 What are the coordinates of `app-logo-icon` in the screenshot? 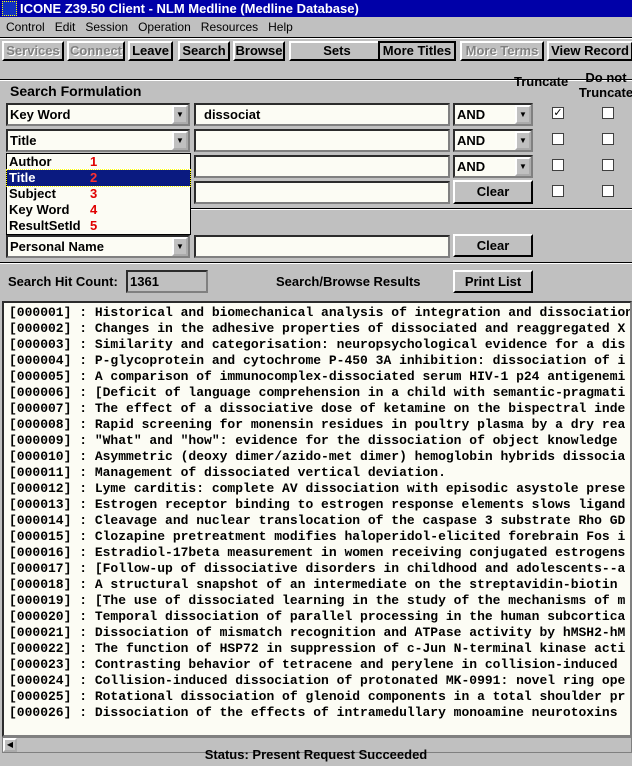 It's located at (9, 8).